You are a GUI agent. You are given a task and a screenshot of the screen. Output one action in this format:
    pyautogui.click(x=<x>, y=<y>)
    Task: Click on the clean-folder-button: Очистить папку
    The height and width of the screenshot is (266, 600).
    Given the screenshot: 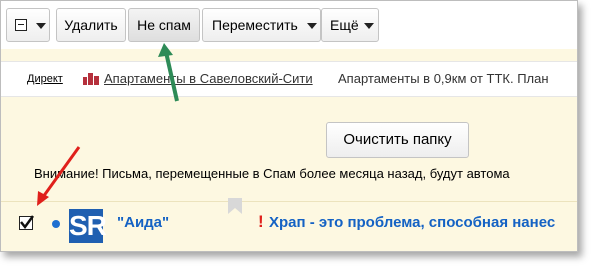 What is the action you would take?
    pyautogui.click(x=397, y=140)
    